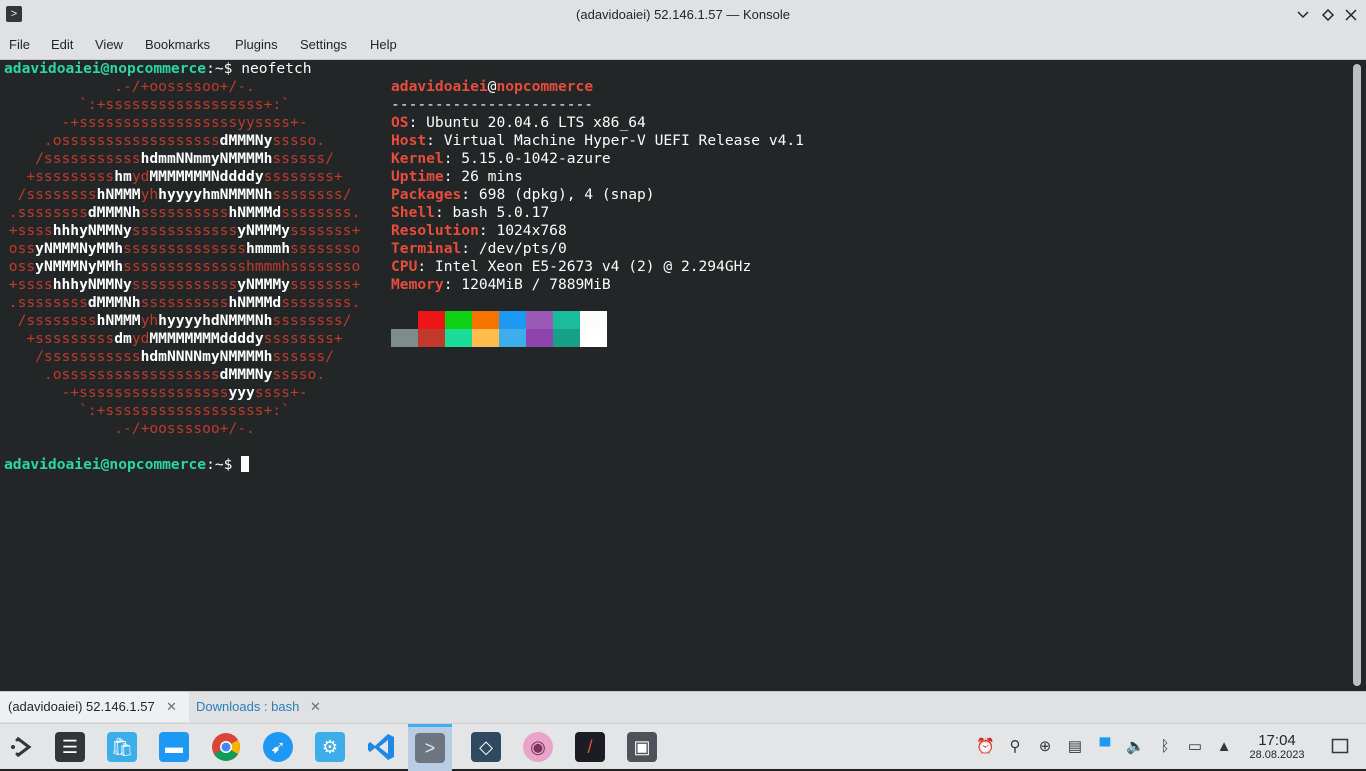 The height and width of the screenshot is (771, 1366). Describe the element at coordinates (1277, 740) in the screenshot. I see `clock-time: 17:04` at that location.